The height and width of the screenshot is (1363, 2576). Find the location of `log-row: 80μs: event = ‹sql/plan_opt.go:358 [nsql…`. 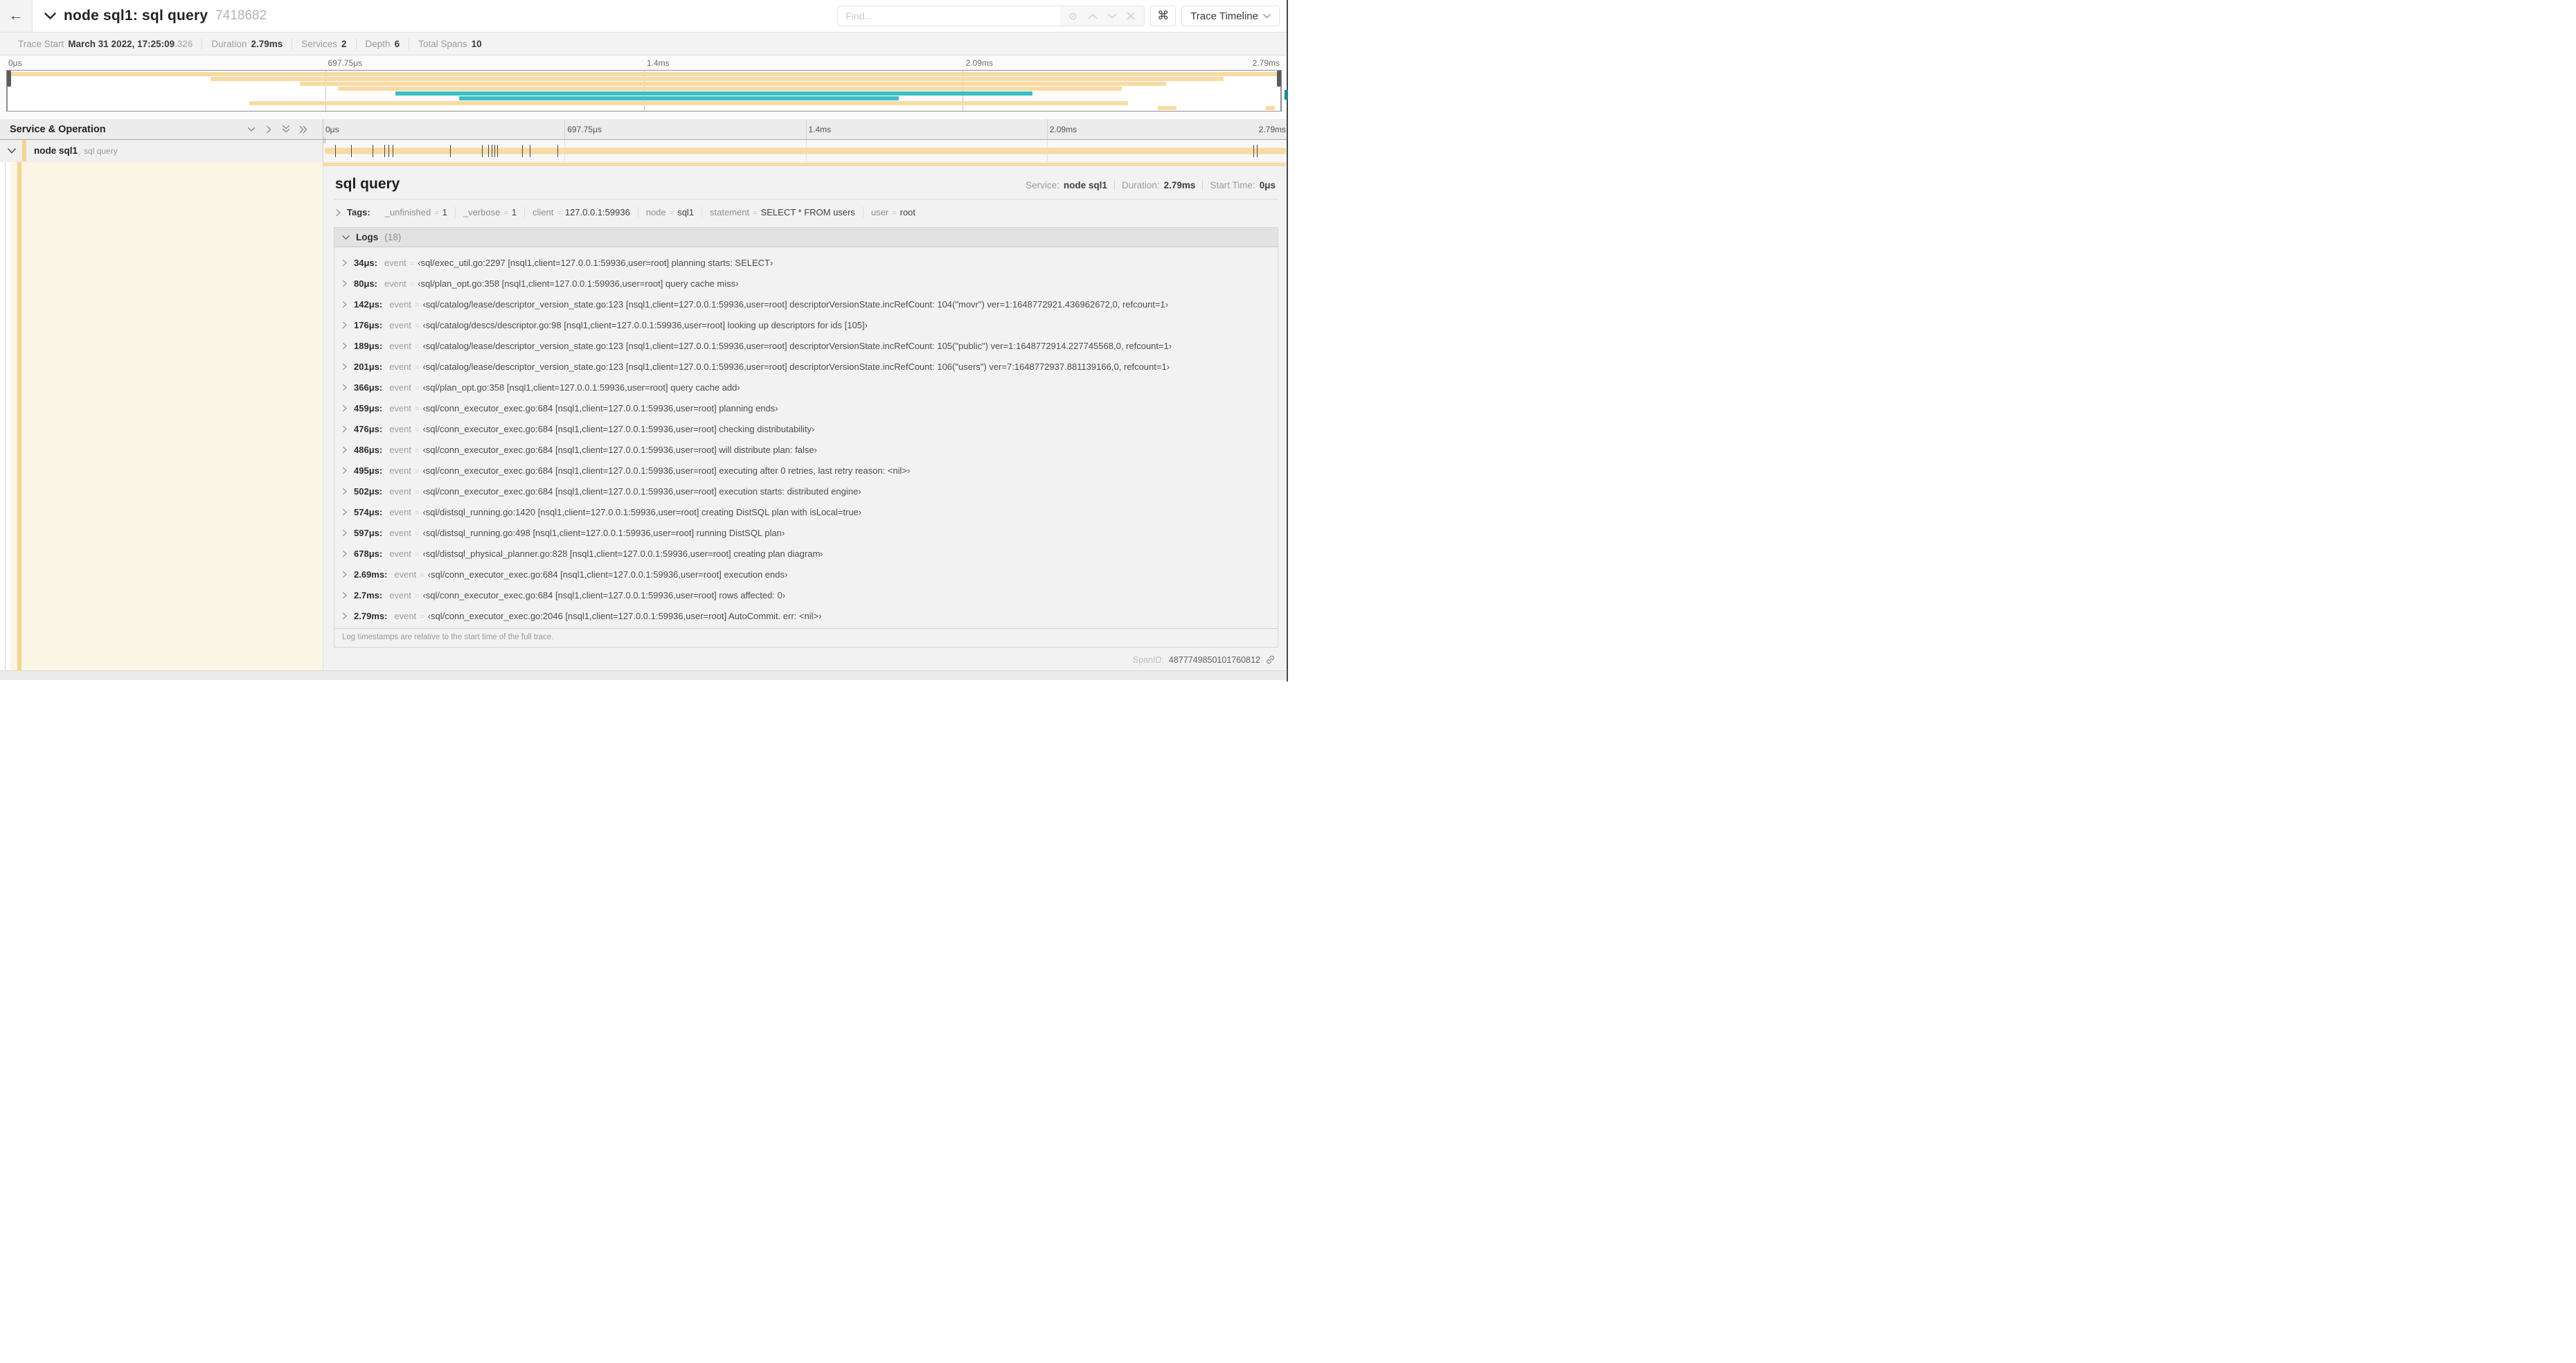

log-row: 80μs: event = ‹sql/plan_opt.go:358 [nsql… is located at coordinates (806, 284).